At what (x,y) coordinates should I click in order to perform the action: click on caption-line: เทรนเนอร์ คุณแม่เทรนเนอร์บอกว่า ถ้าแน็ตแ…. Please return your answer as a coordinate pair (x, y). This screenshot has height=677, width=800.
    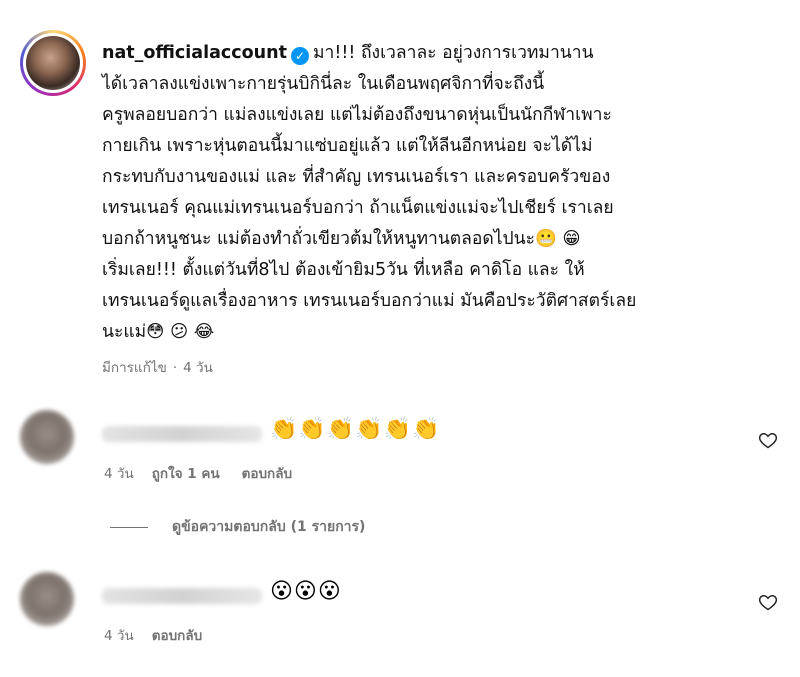
    Looking at the image, I should click on (358, 208).